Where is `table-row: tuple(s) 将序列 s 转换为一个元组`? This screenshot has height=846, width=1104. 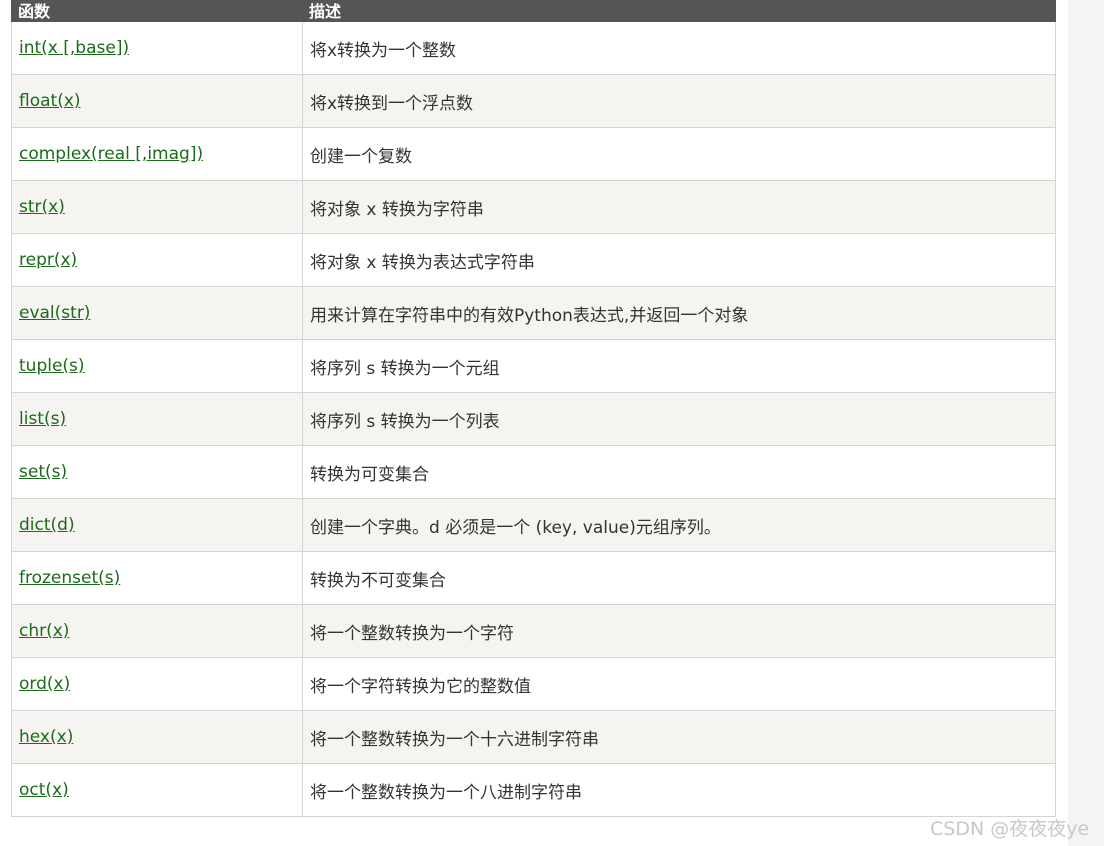
table-row: tuple(s) 将序列 s 转换为一个元组 is located at coordinates (533, 366).